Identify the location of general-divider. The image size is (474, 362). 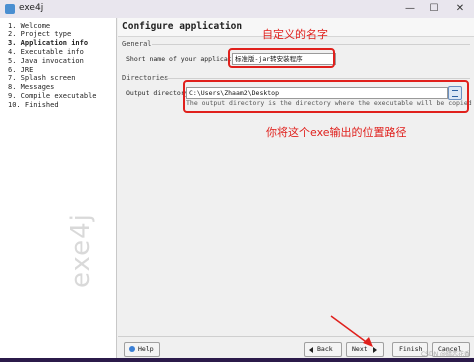
(311, 44).